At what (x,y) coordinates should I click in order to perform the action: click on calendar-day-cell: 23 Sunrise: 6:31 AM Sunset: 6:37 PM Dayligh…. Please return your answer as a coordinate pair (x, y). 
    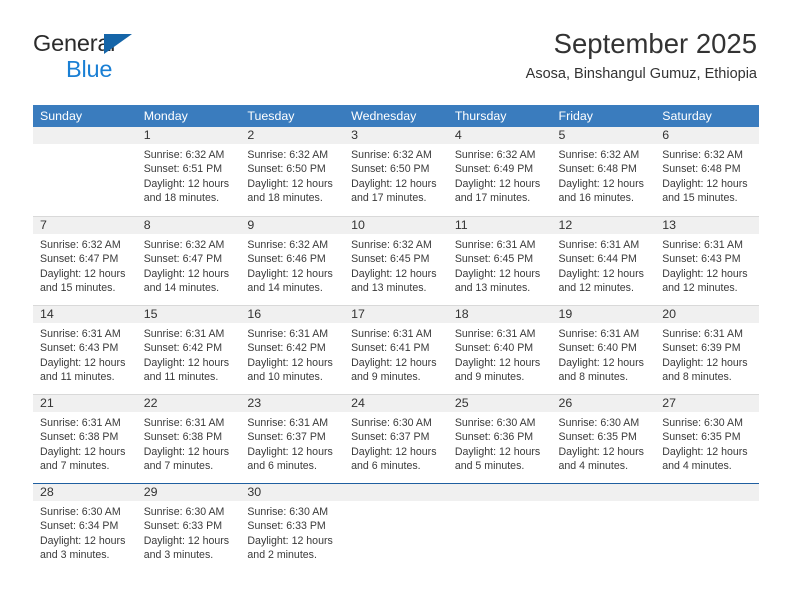
    Looking at the image, I should click on (292, 438).